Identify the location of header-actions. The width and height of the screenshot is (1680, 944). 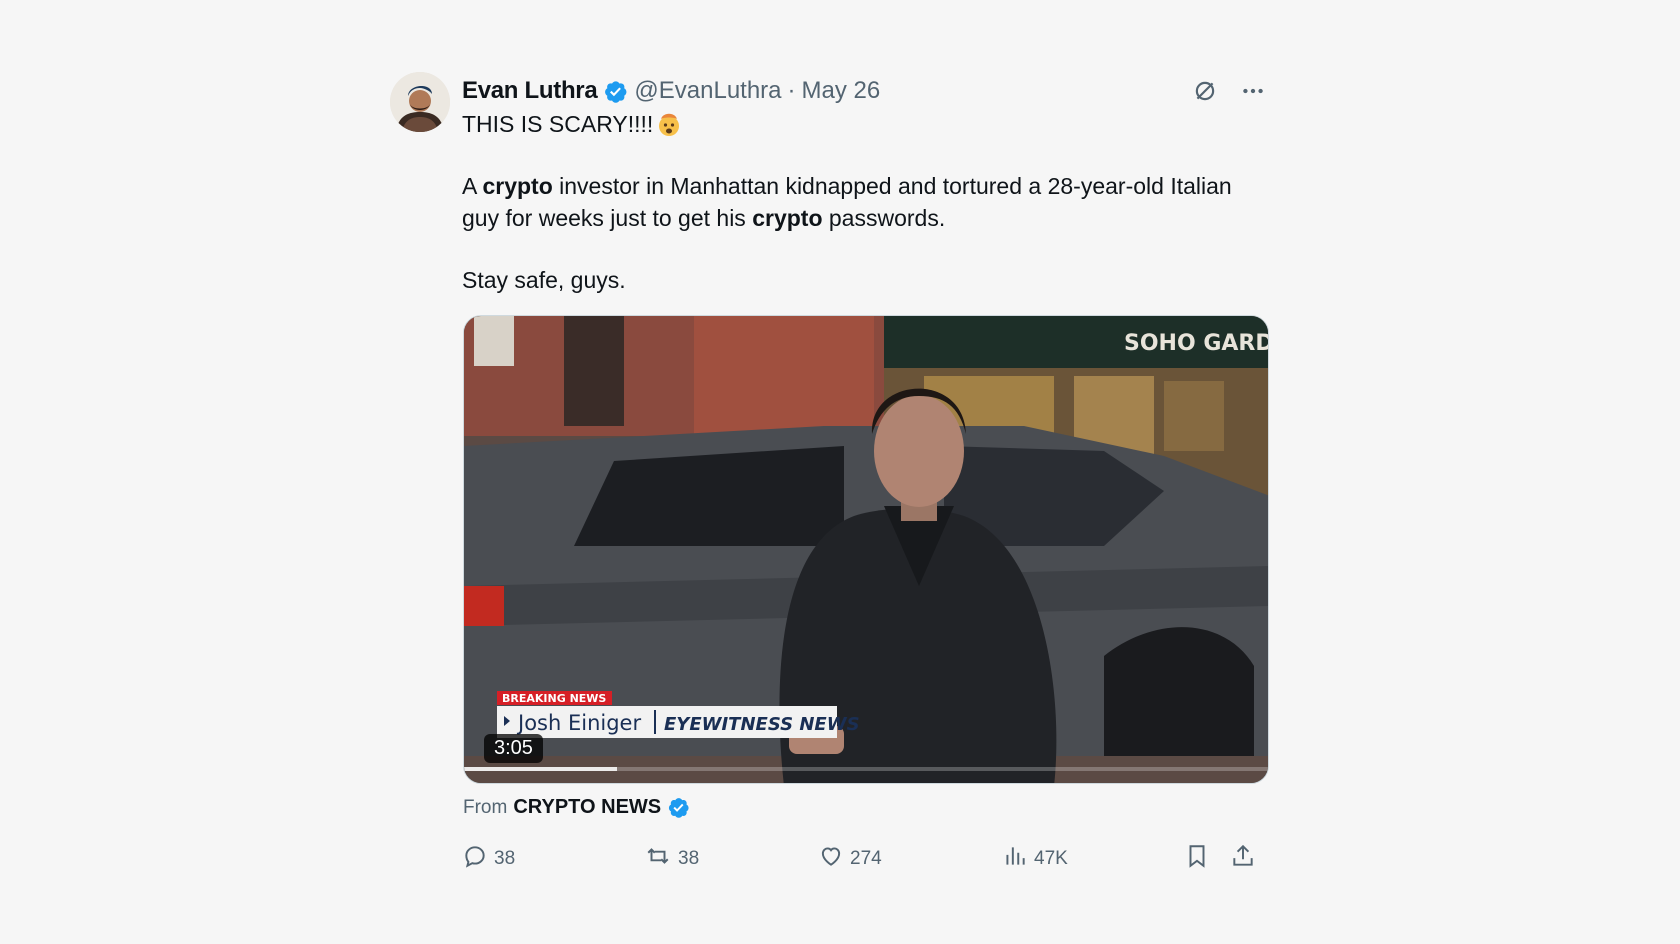
(1229, 91).